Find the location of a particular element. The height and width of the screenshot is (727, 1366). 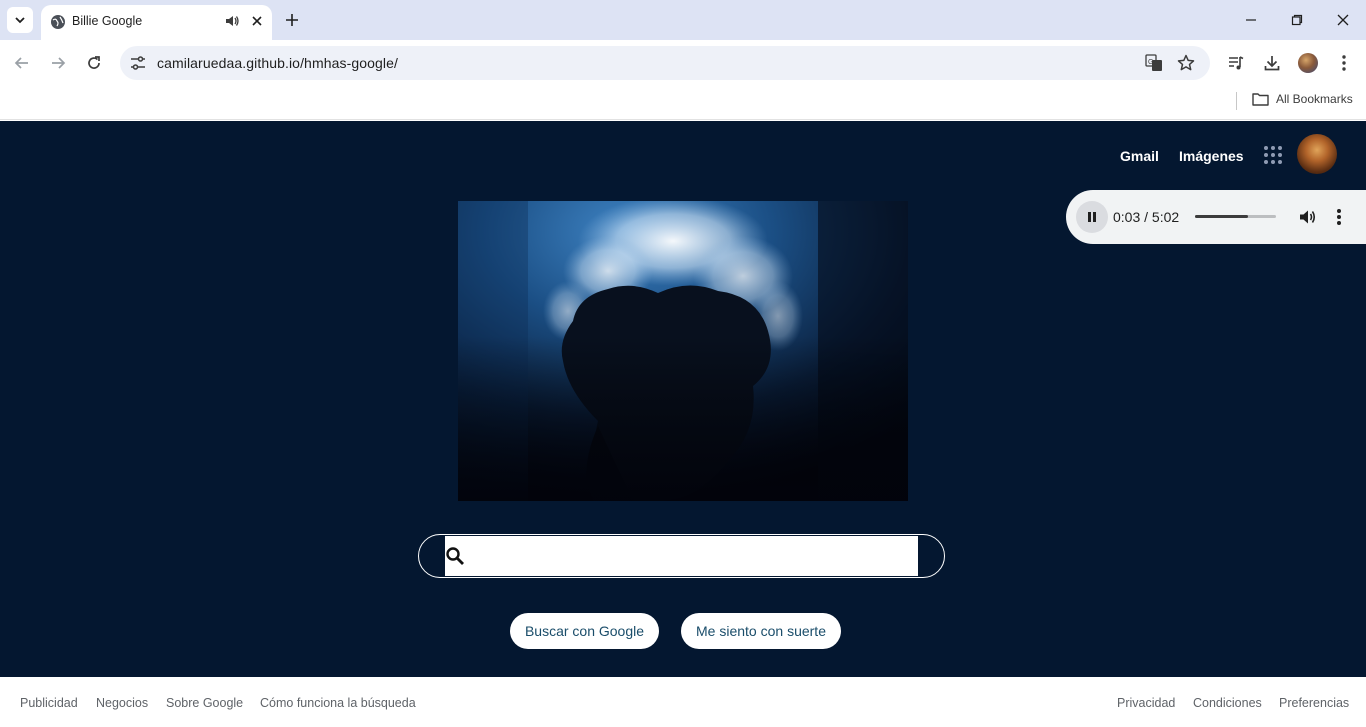

close-window-button is located at coordinates (1343, 20).